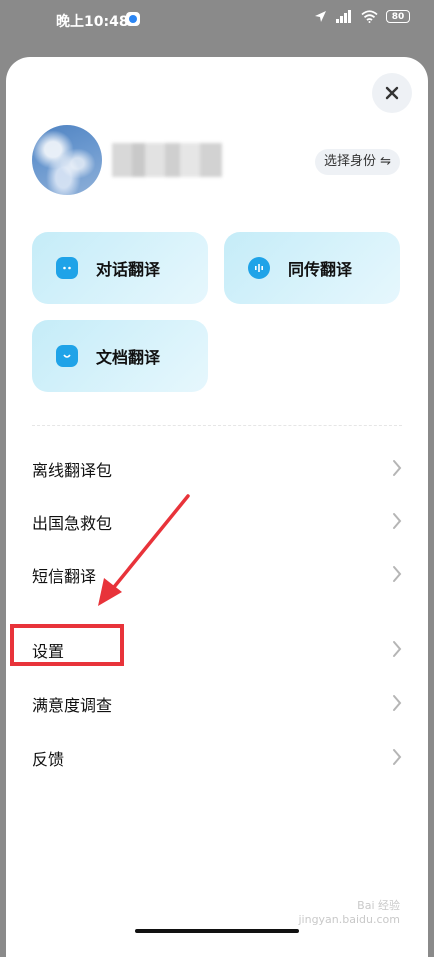 The image size is (434, 957). Describe the element at coordinates (144, 550) in the screenshot. I see `pointer-arrow-icon` at that location.